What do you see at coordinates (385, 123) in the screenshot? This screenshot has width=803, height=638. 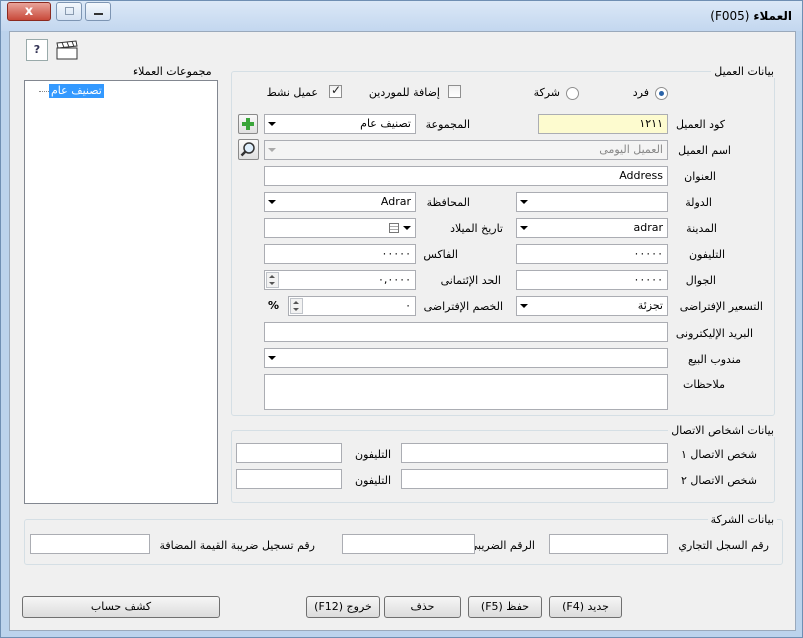 I see `group-value: تصنيف عام` at bounding box center [385, 123].